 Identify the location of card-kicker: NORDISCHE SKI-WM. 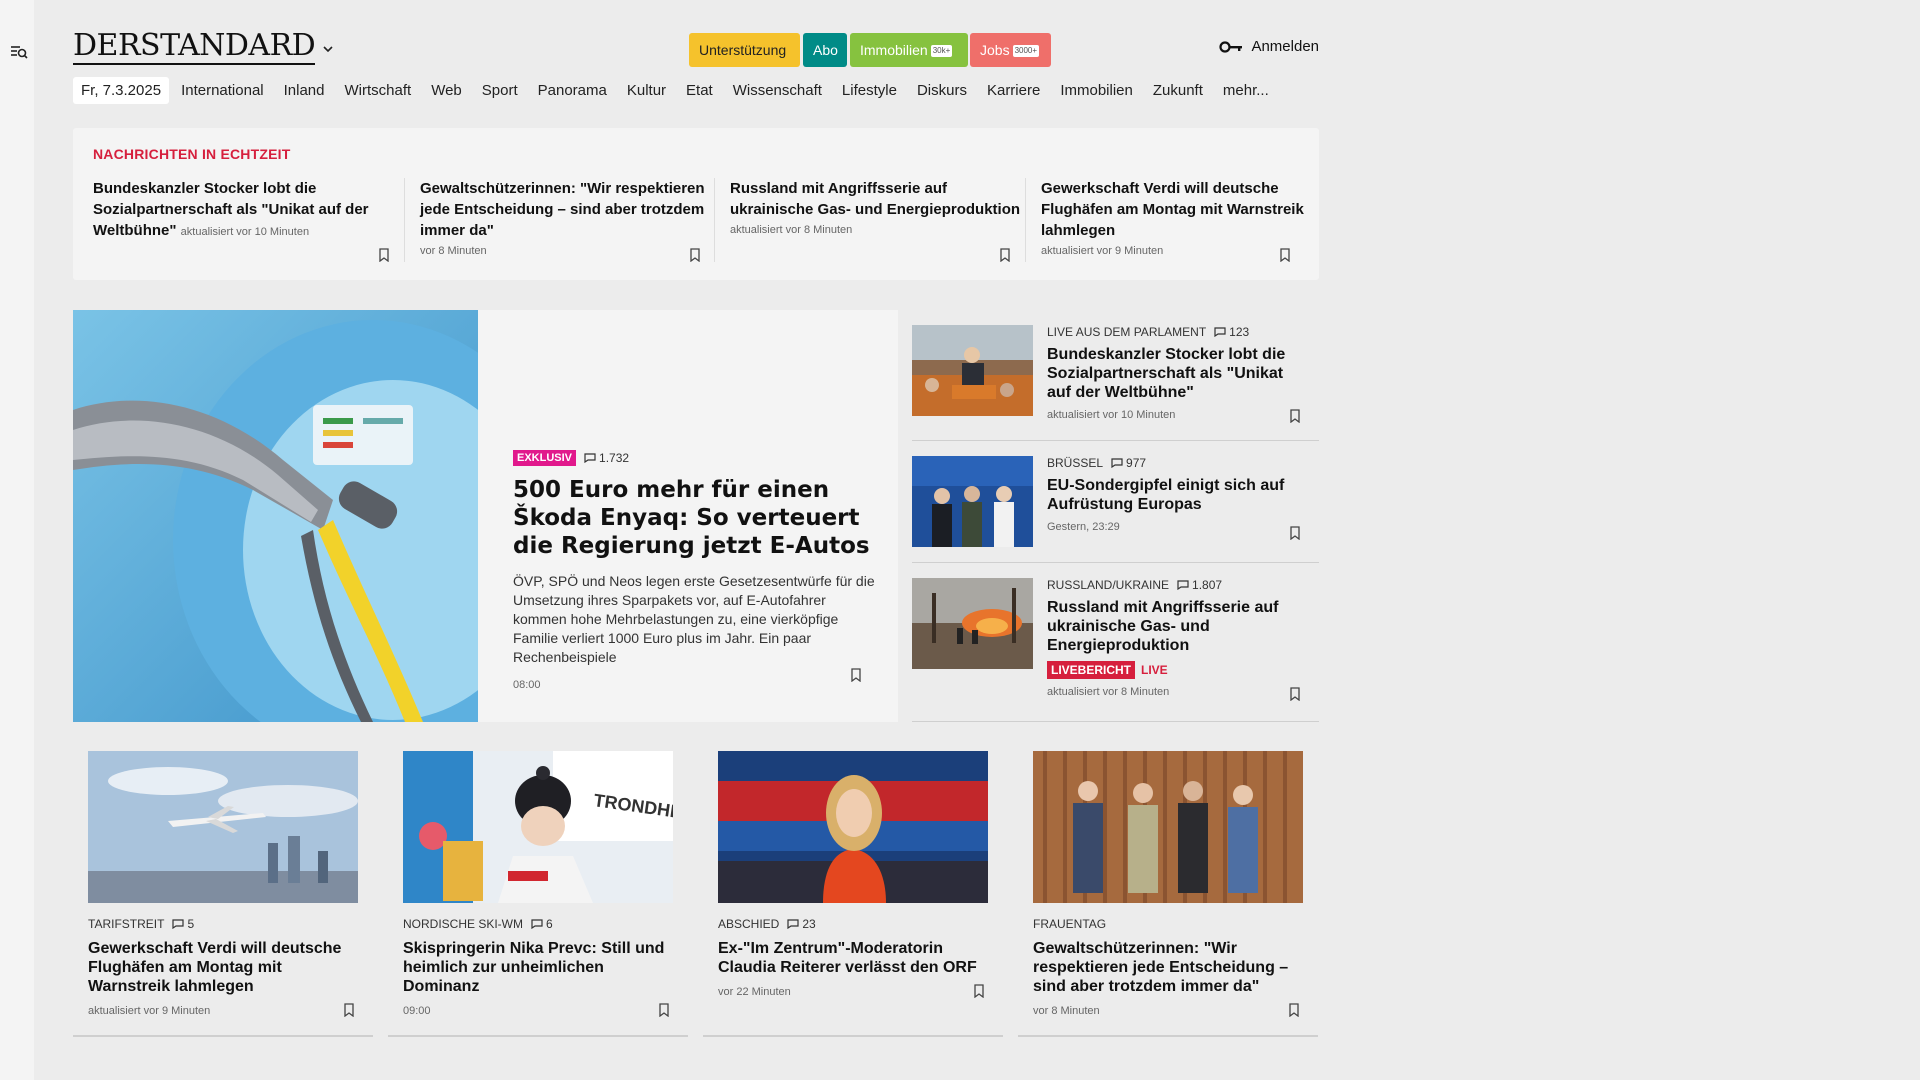
(463, 924).